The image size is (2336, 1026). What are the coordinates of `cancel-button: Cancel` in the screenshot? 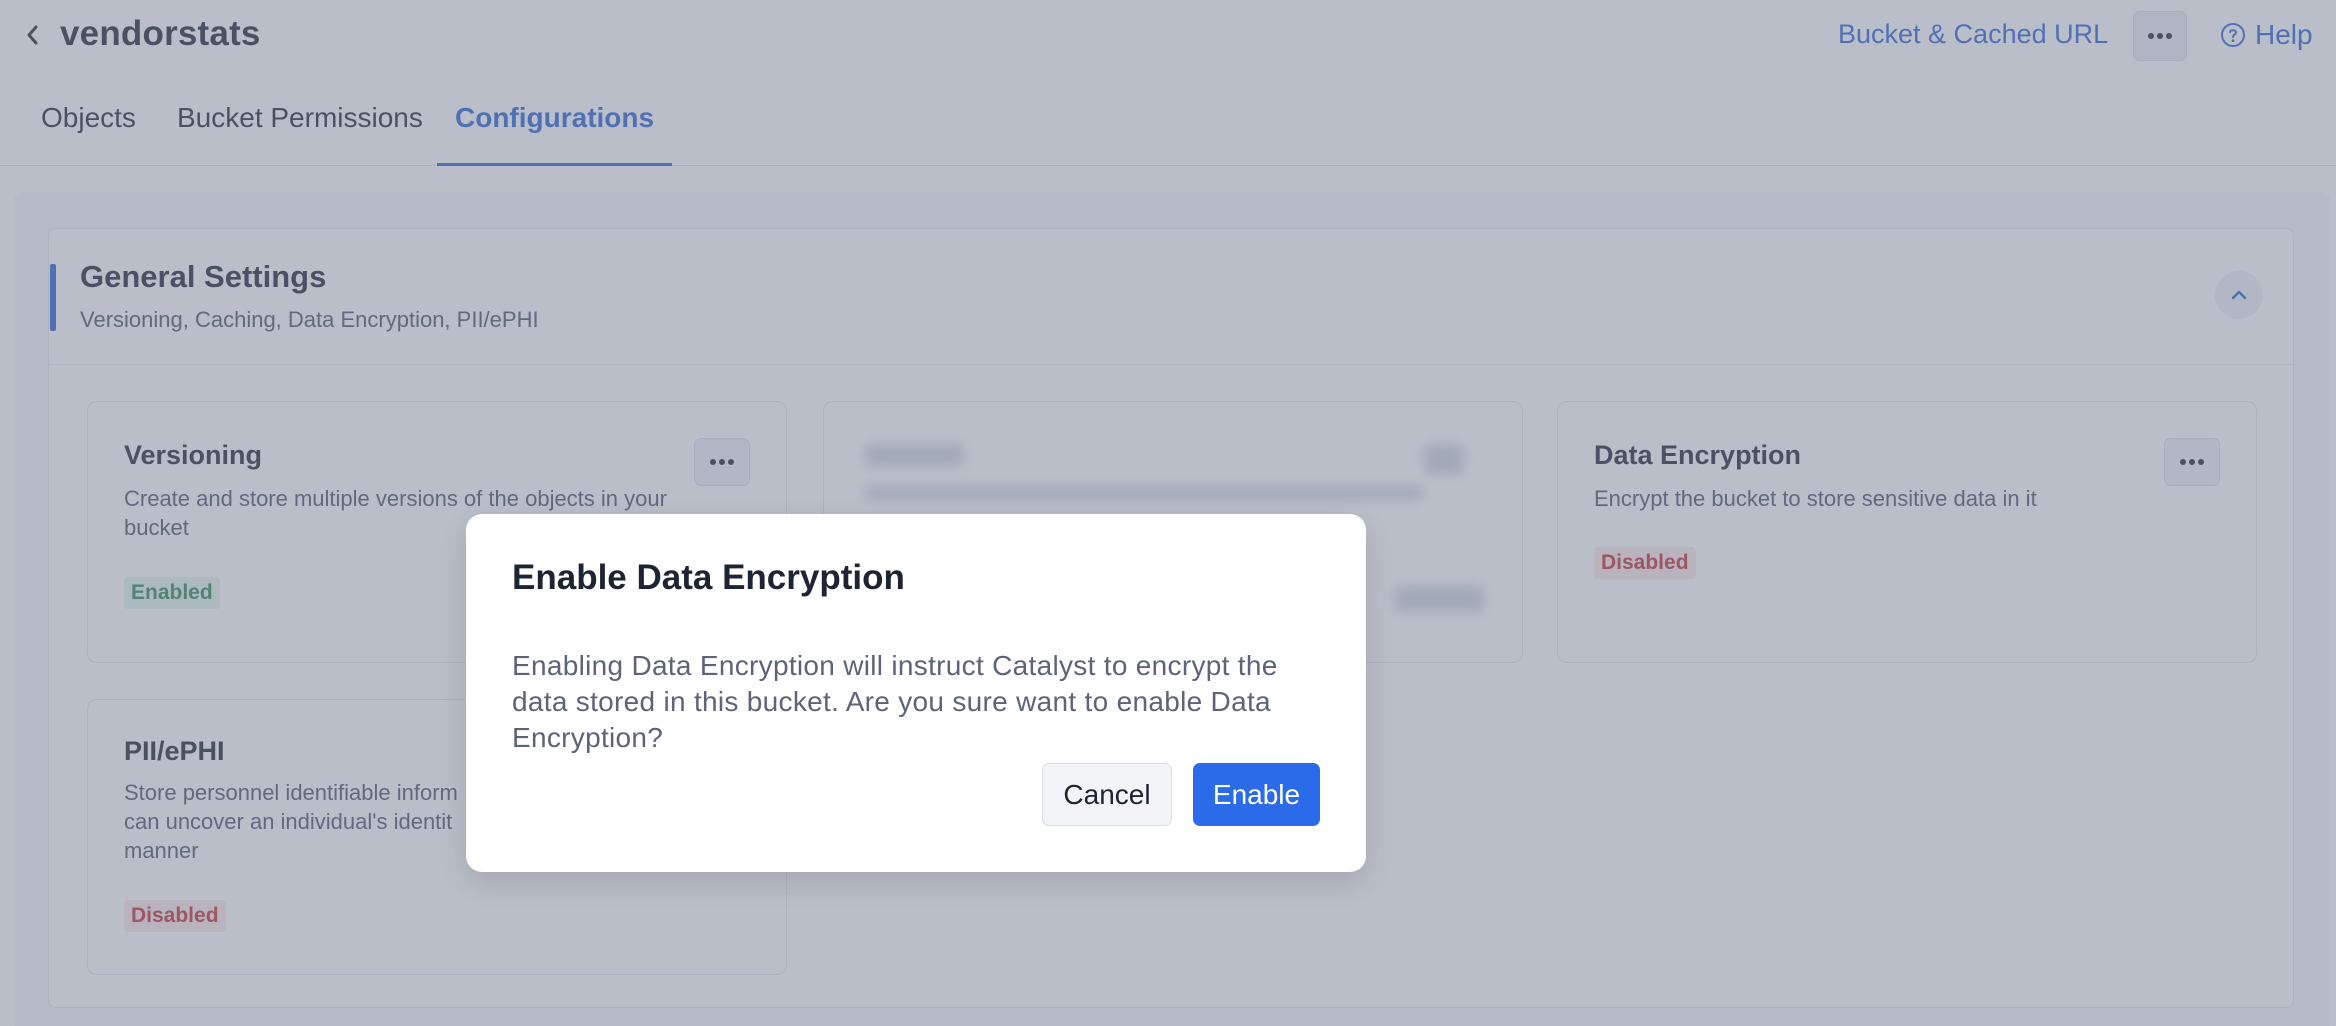 It's located at (1107, 794).